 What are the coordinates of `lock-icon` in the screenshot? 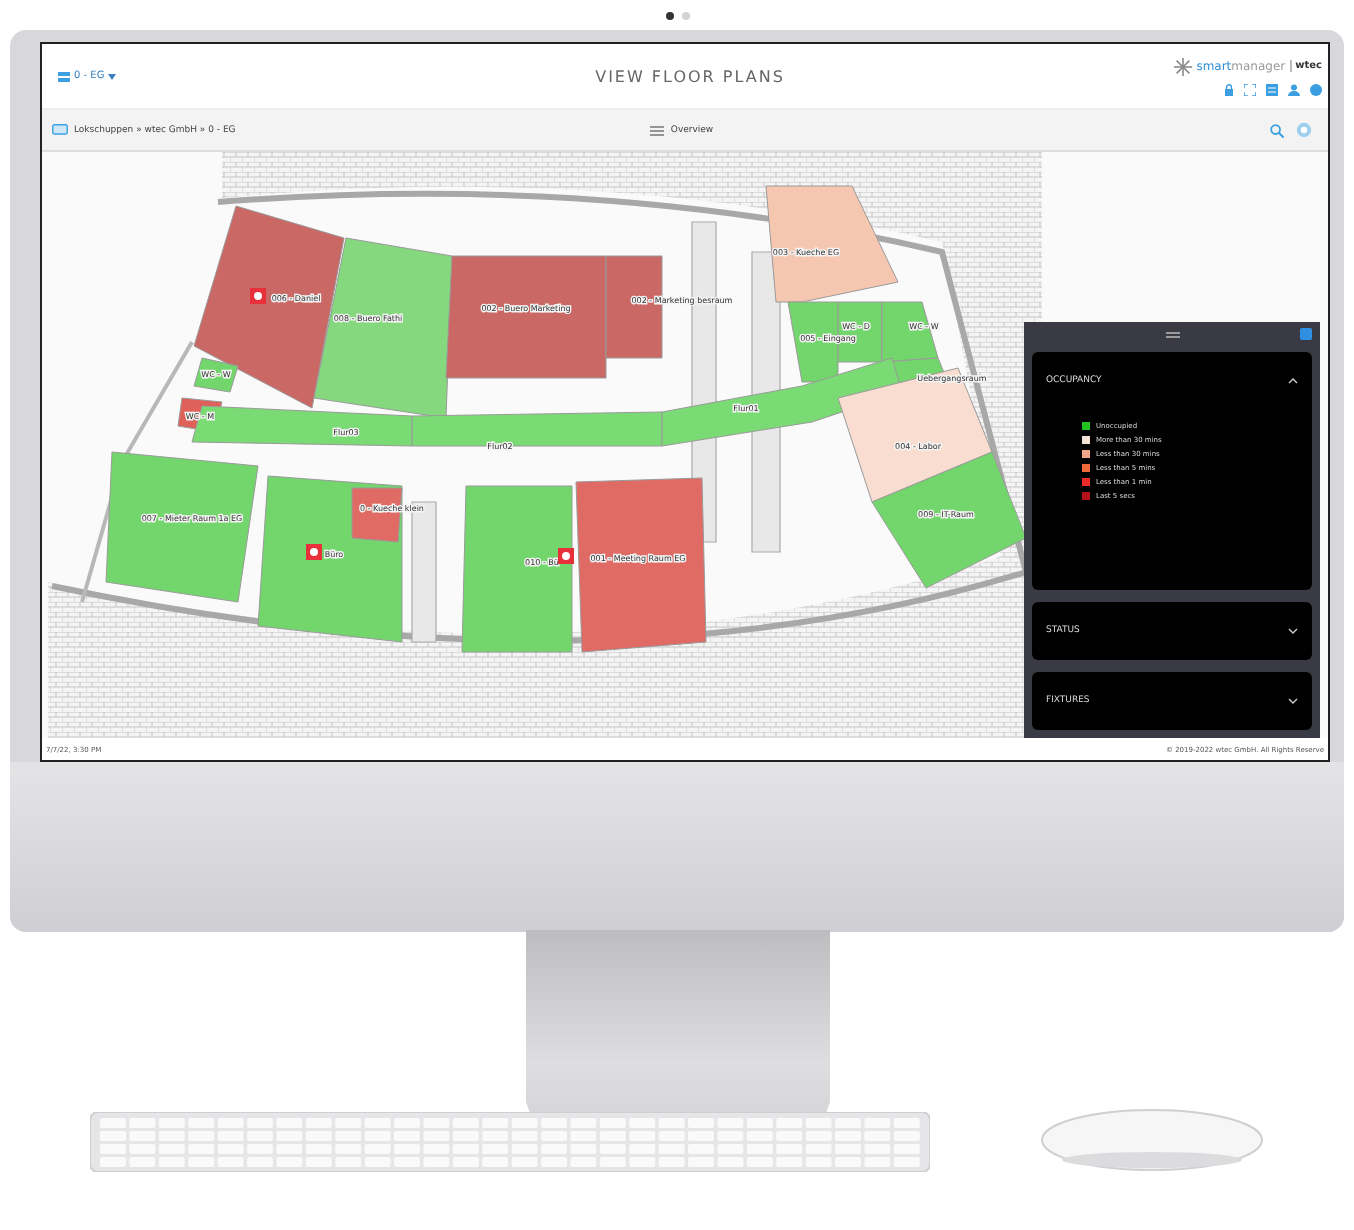 It's located at (1229, 89).